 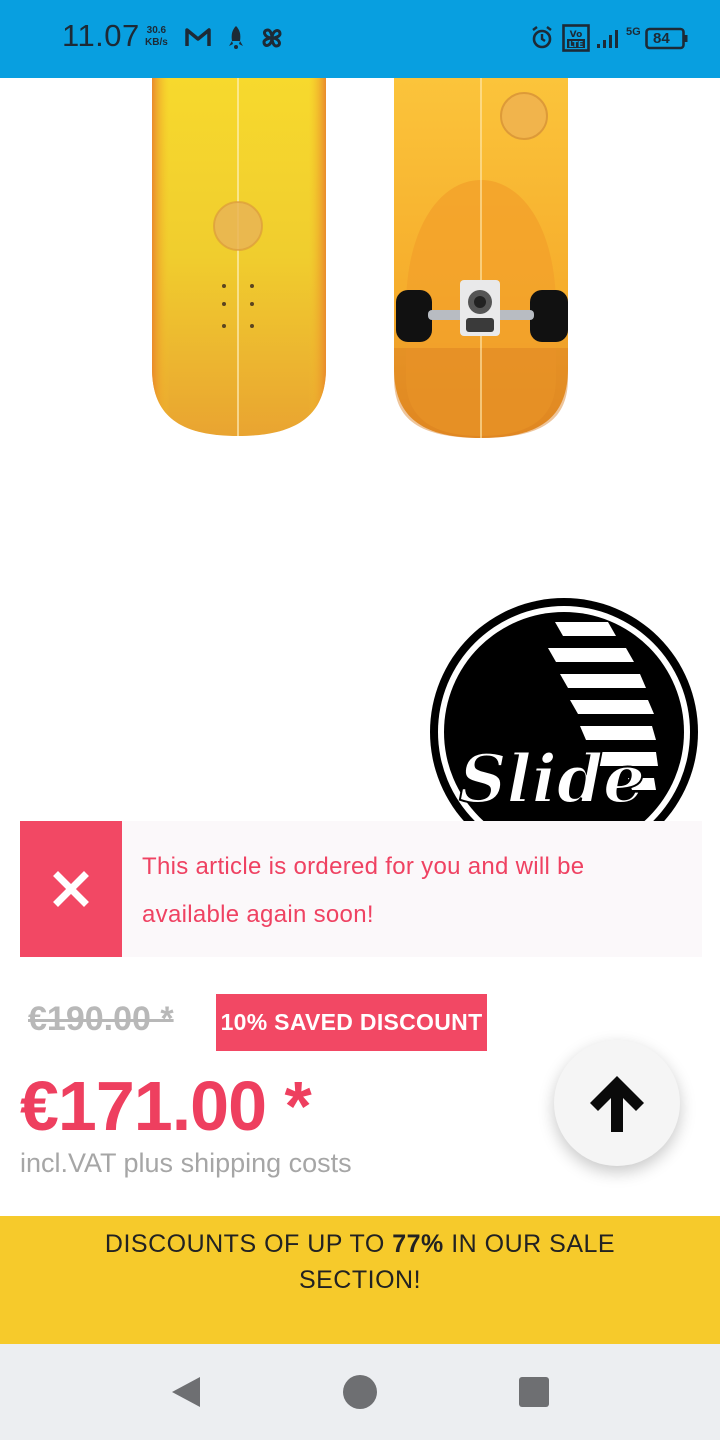 I want to click on recents-icon, so click(x=534, y=1392).